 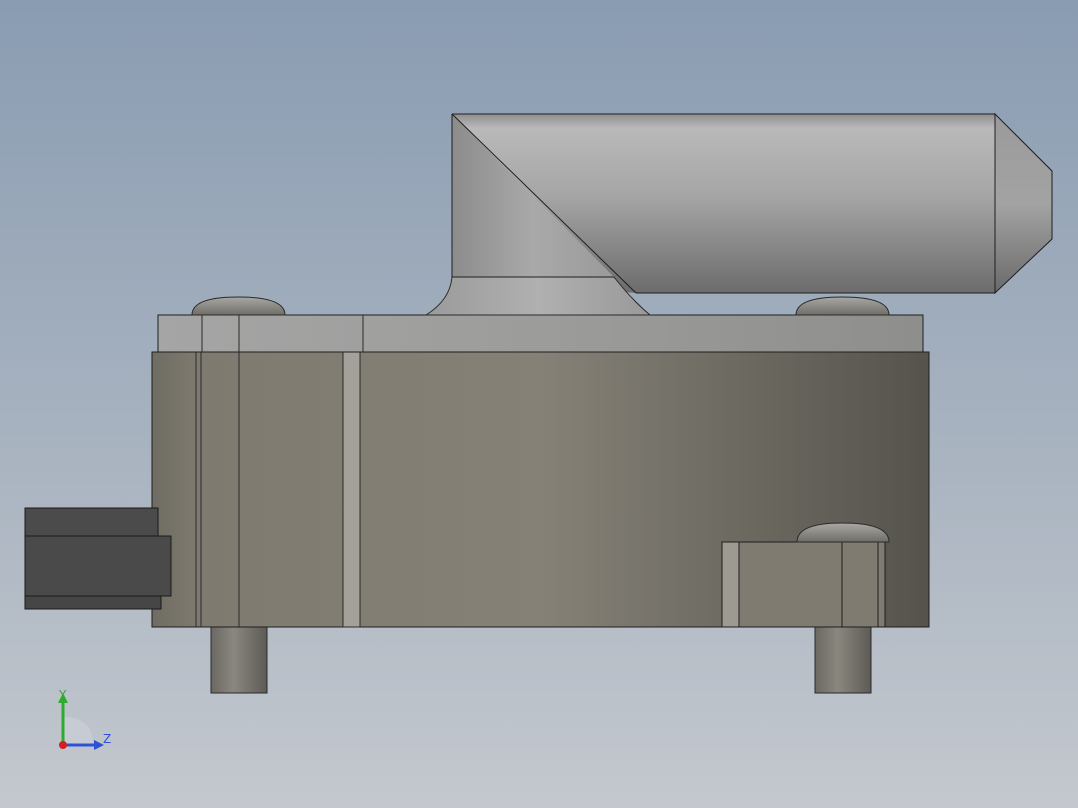 What do you see at coordinates (843, 659) in the screenshot?
I see `bottom-post-right` at bounding box center [843, 659].